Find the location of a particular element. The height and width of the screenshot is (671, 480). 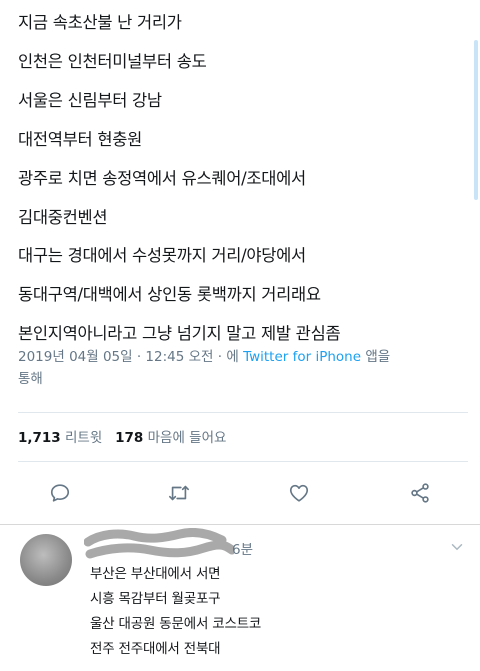

tweet-line: 광주로 치면 송정역에서 유스퀘어/조대에서 is located at coordinates (162, 178).